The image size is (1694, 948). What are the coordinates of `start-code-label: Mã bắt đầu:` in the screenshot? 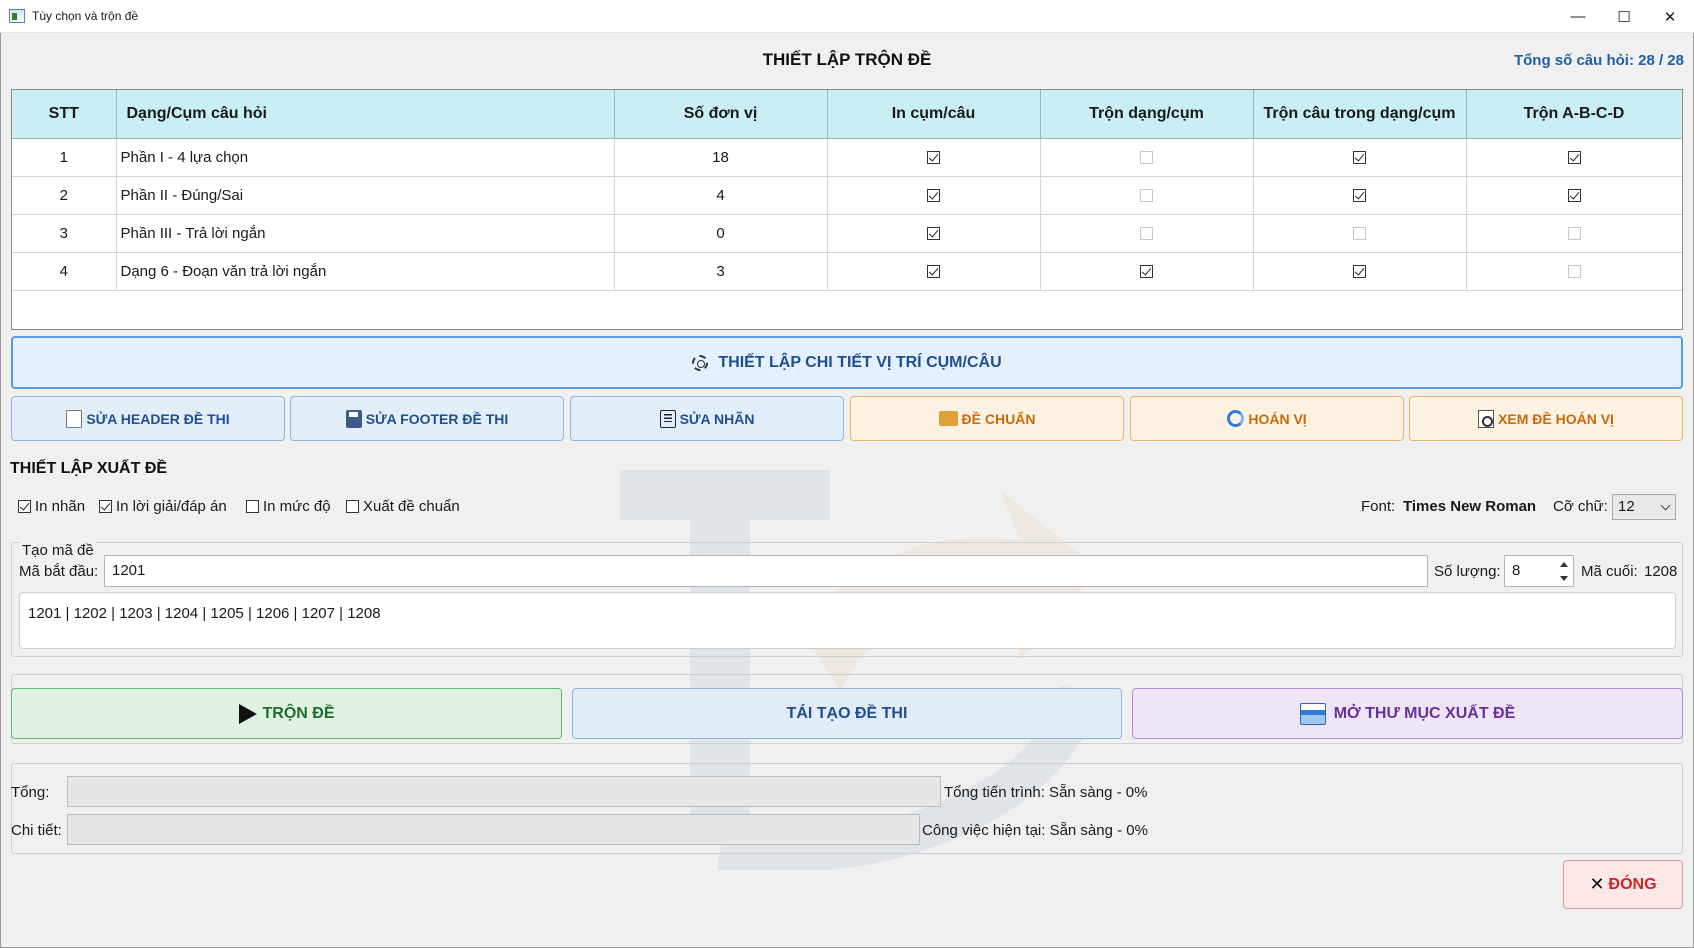 It's located at (59, 571).